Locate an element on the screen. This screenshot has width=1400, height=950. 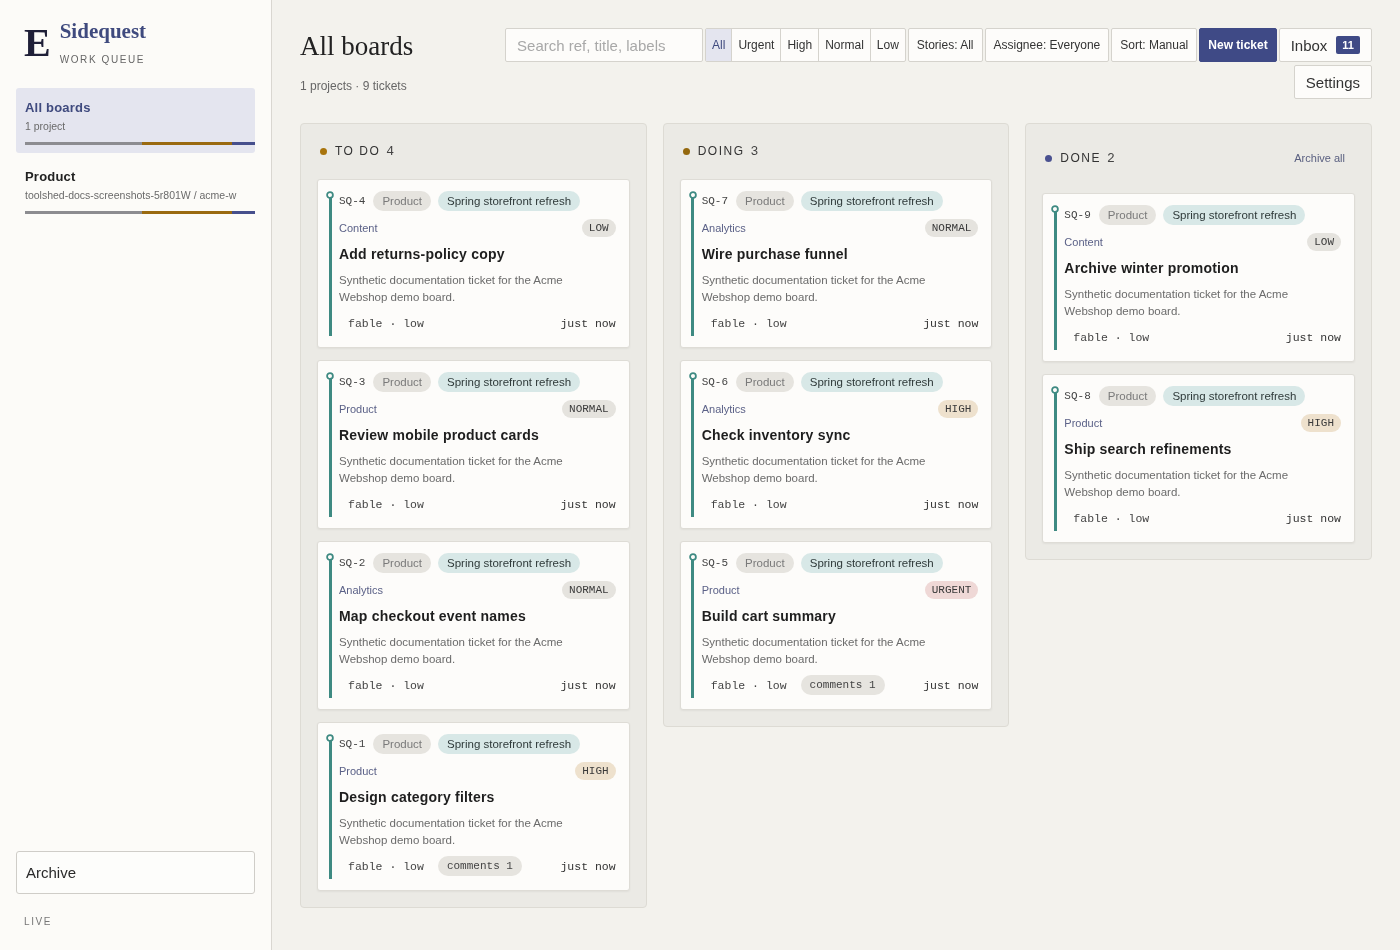
ticket-ref: SQ-6 is located at coordinates (715, 382).